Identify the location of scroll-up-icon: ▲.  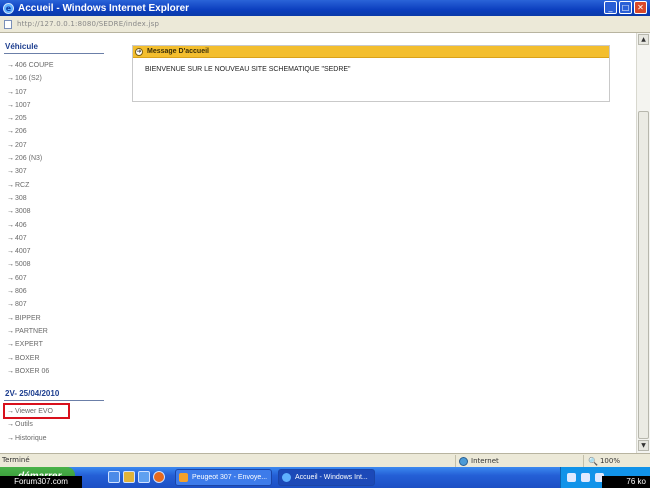
(643, 39).